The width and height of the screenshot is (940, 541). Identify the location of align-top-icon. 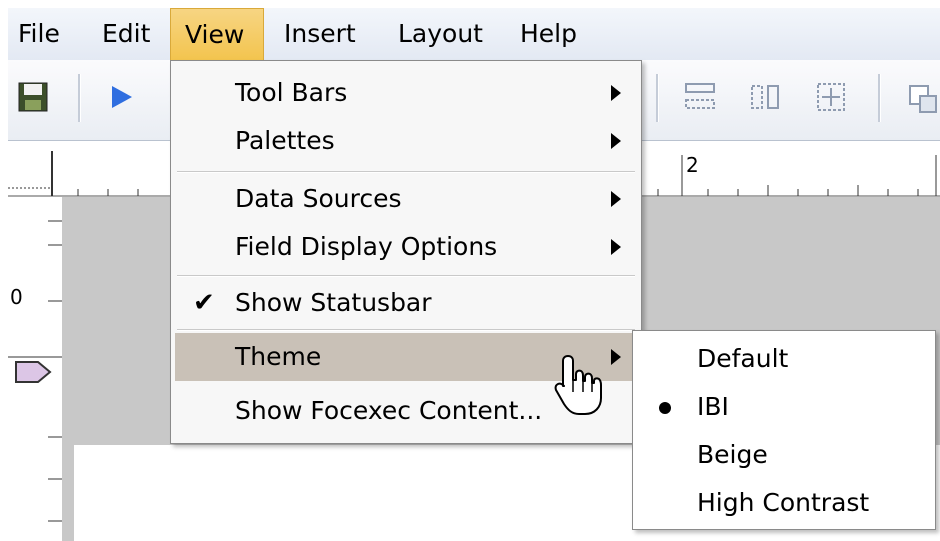
(700, 97).